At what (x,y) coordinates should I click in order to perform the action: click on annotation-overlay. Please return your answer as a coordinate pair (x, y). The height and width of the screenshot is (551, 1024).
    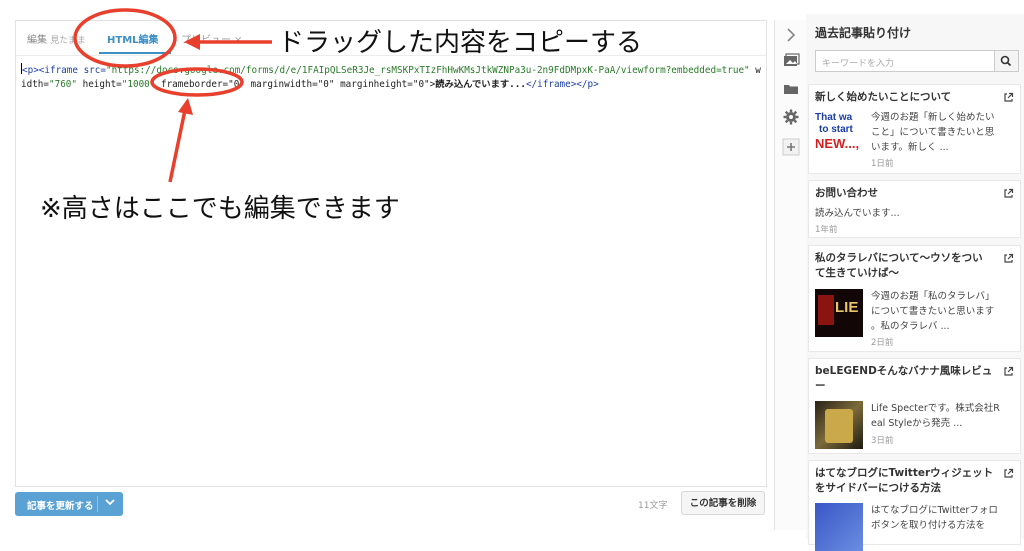
    Looking at the image, I should click on (172, 95).